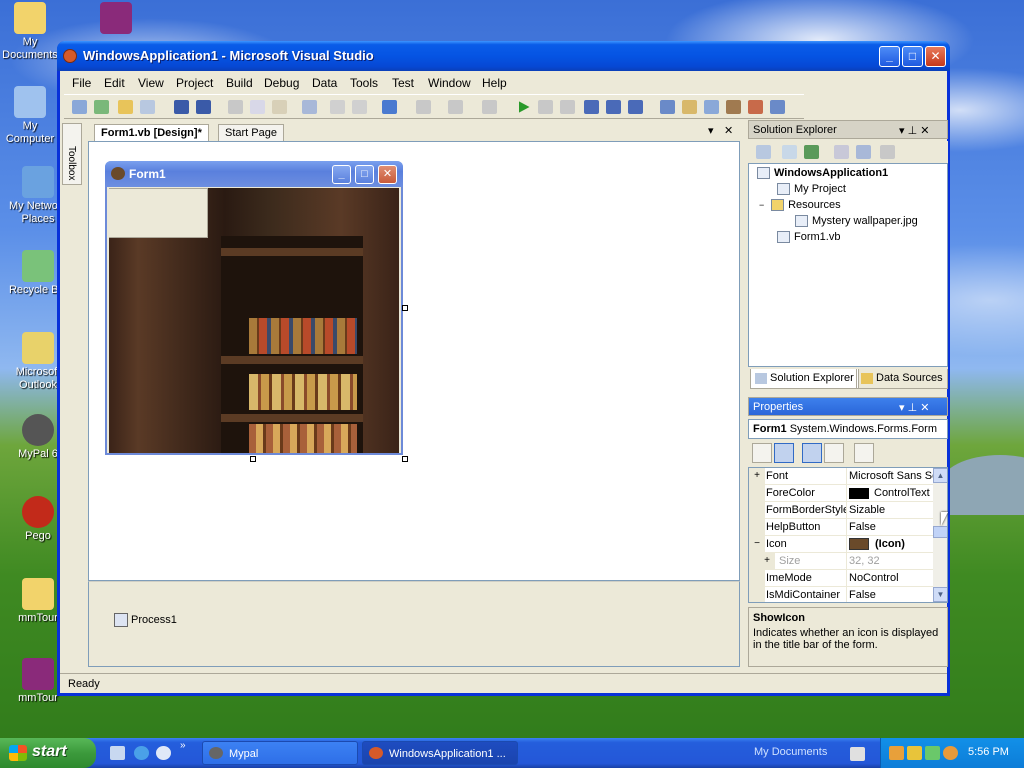  I want to click on desktop-icon-my-documents: My Documents, so click(30, 32).